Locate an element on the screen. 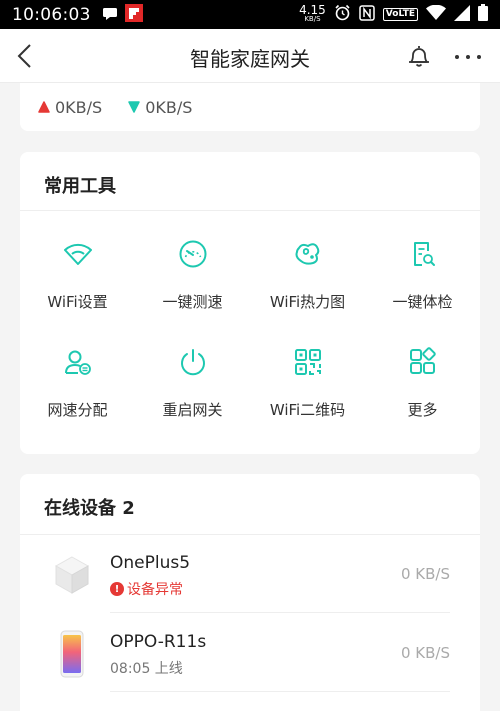 The width and height of the screenshot is (500, 711). device-name: OnePlus5 is located at coordinates (150, 563).